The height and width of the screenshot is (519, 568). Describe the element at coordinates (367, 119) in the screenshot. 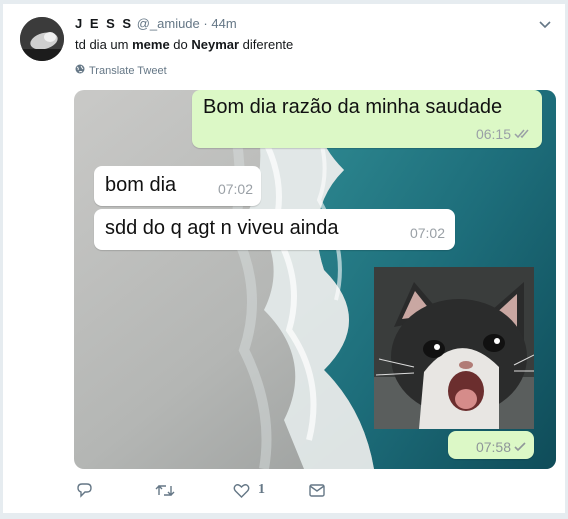

I see `chat-bubble-outgoing: Bom dia razão da minha saudade 06:15` at that location.